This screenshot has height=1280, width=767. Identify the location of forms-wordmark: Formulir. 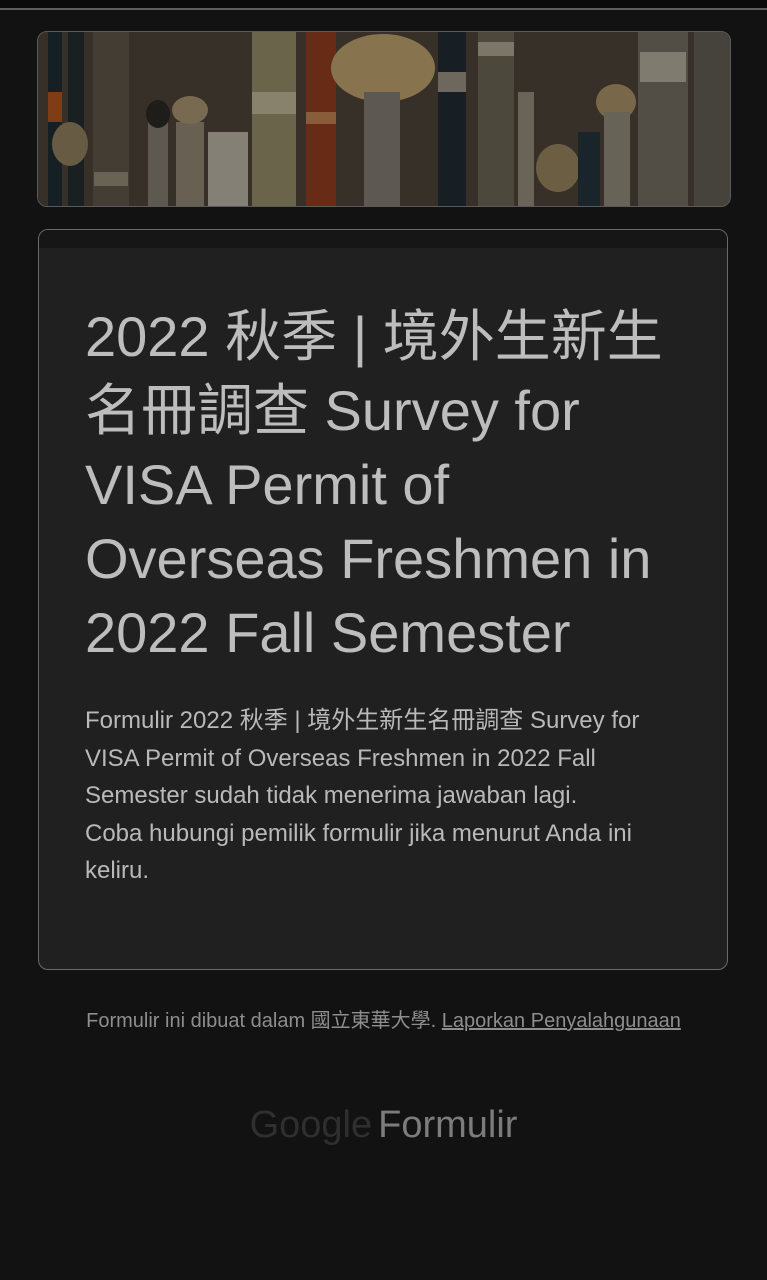
(448, 1125).